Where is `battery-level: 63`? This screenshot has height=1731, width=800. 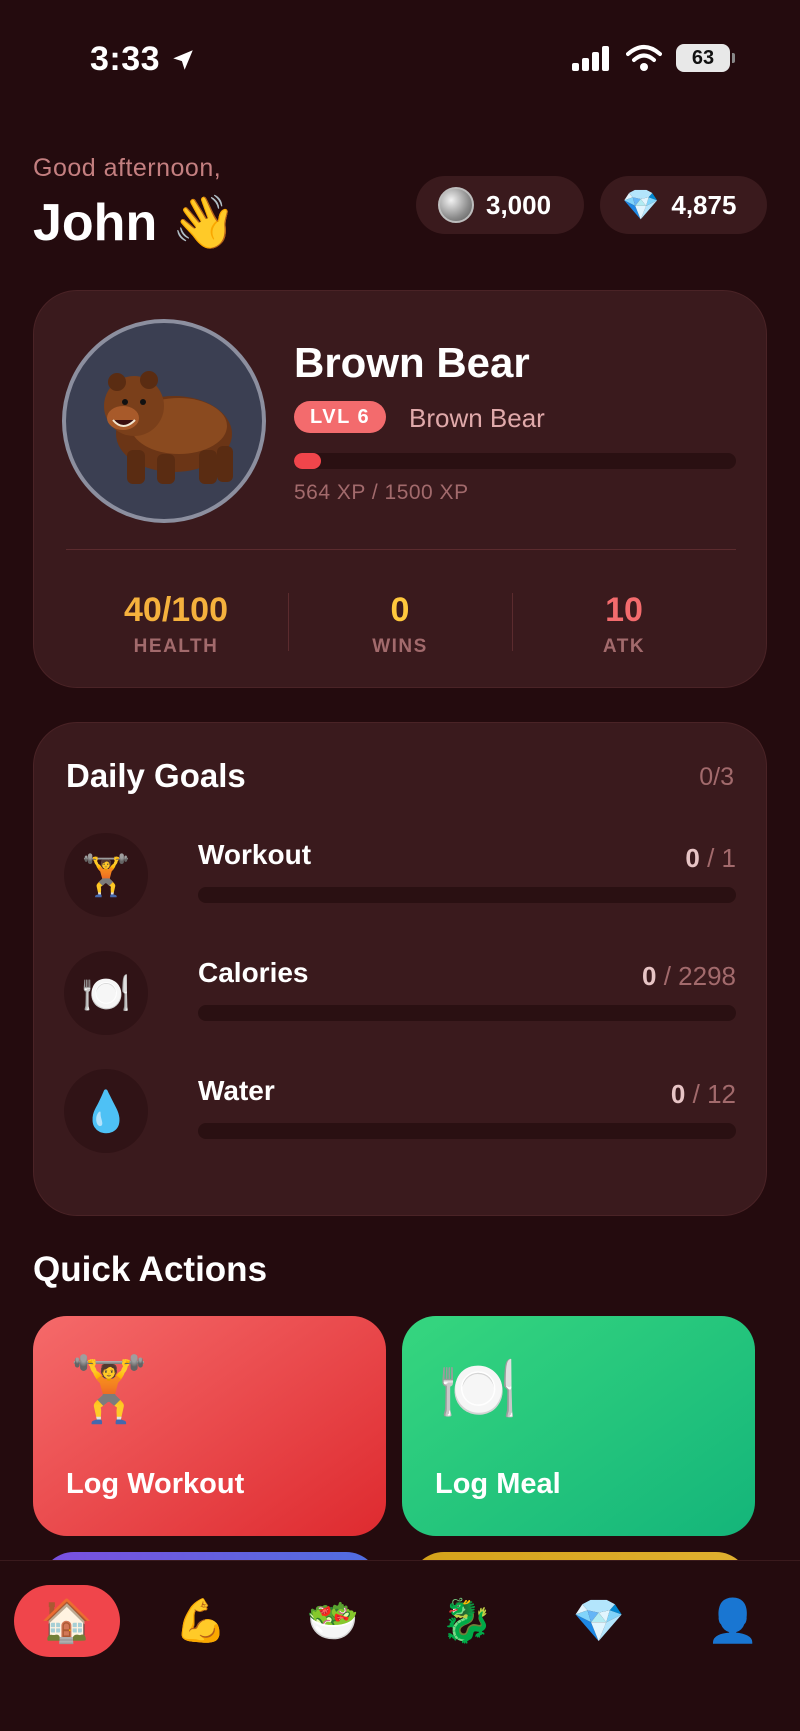
battery-level: 63 is located at coordinates (703, 57).